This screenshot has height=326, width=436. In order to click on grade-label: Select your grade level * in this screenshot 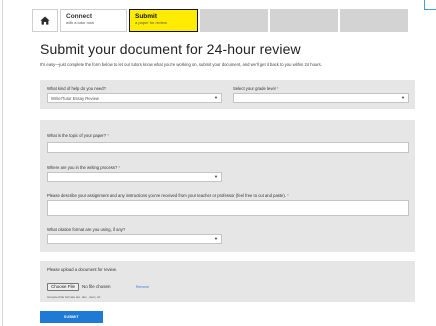, I will do `click(255, 88)`.